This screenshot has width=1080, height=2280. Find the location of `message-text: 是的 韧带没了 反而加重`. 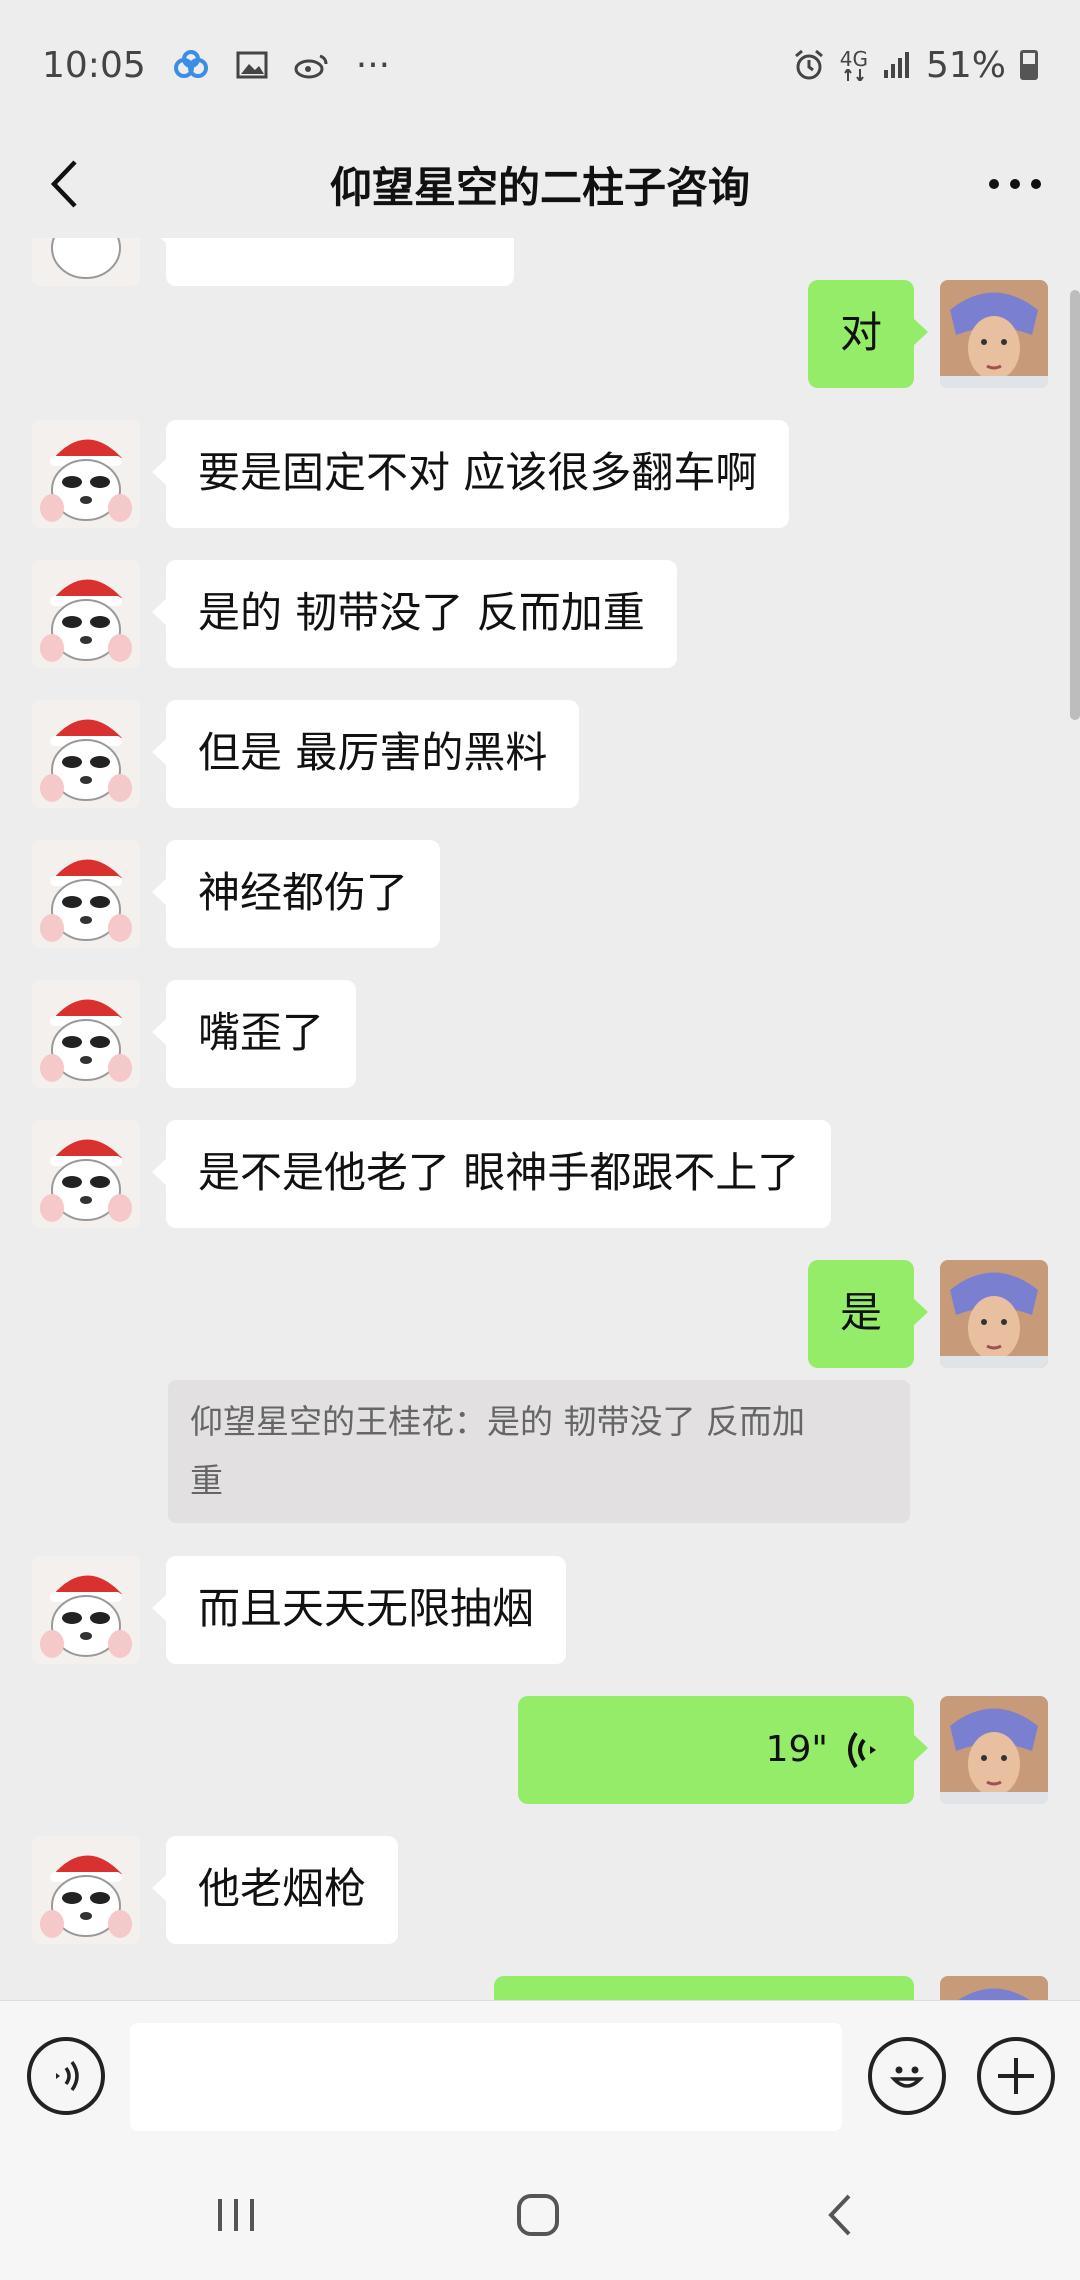

message-text: 是的 韧带没了 反而加重 is located at coordinates (421, 612).